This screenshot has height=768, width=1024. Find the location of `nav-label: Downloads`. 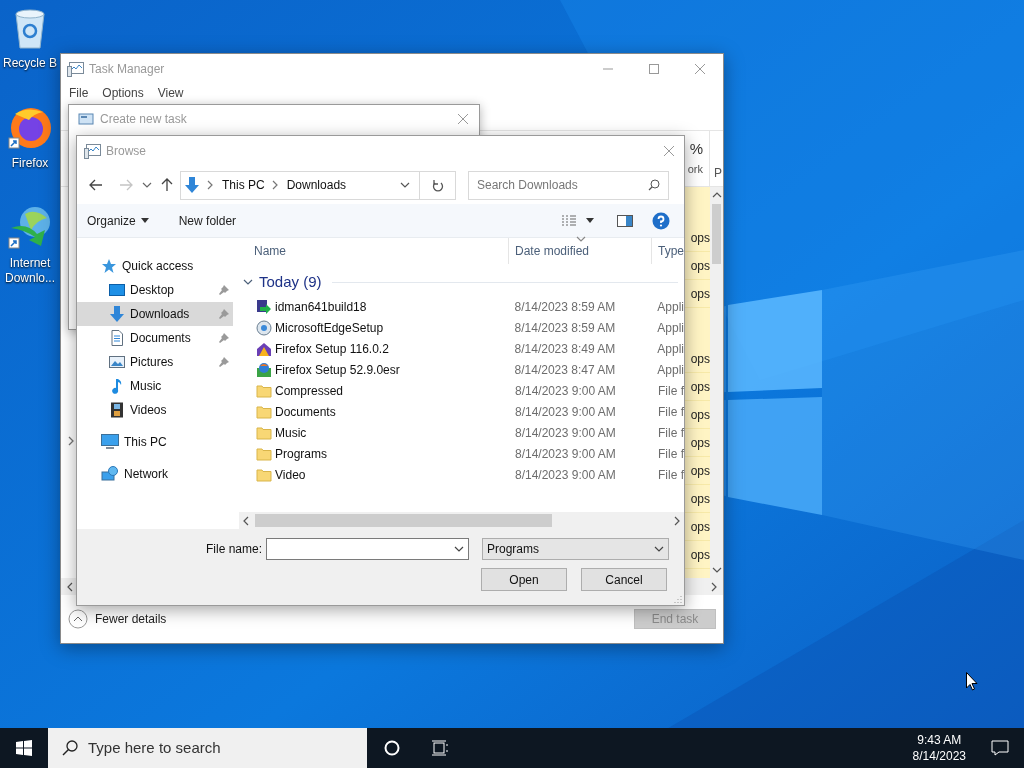

nav-label: Downloads is located at coordinates (160, 314).